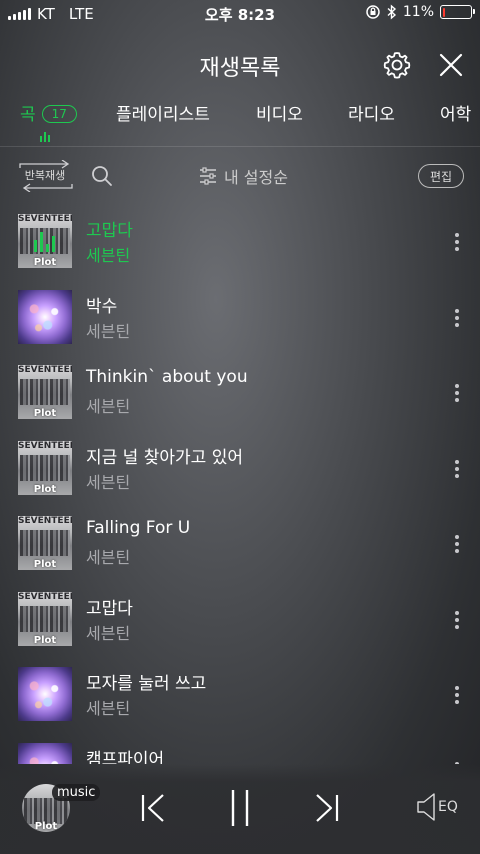 The height and width of the screenshot is (854, 480). I want to click on repeat-button: 반복재생, so click(45, 176).